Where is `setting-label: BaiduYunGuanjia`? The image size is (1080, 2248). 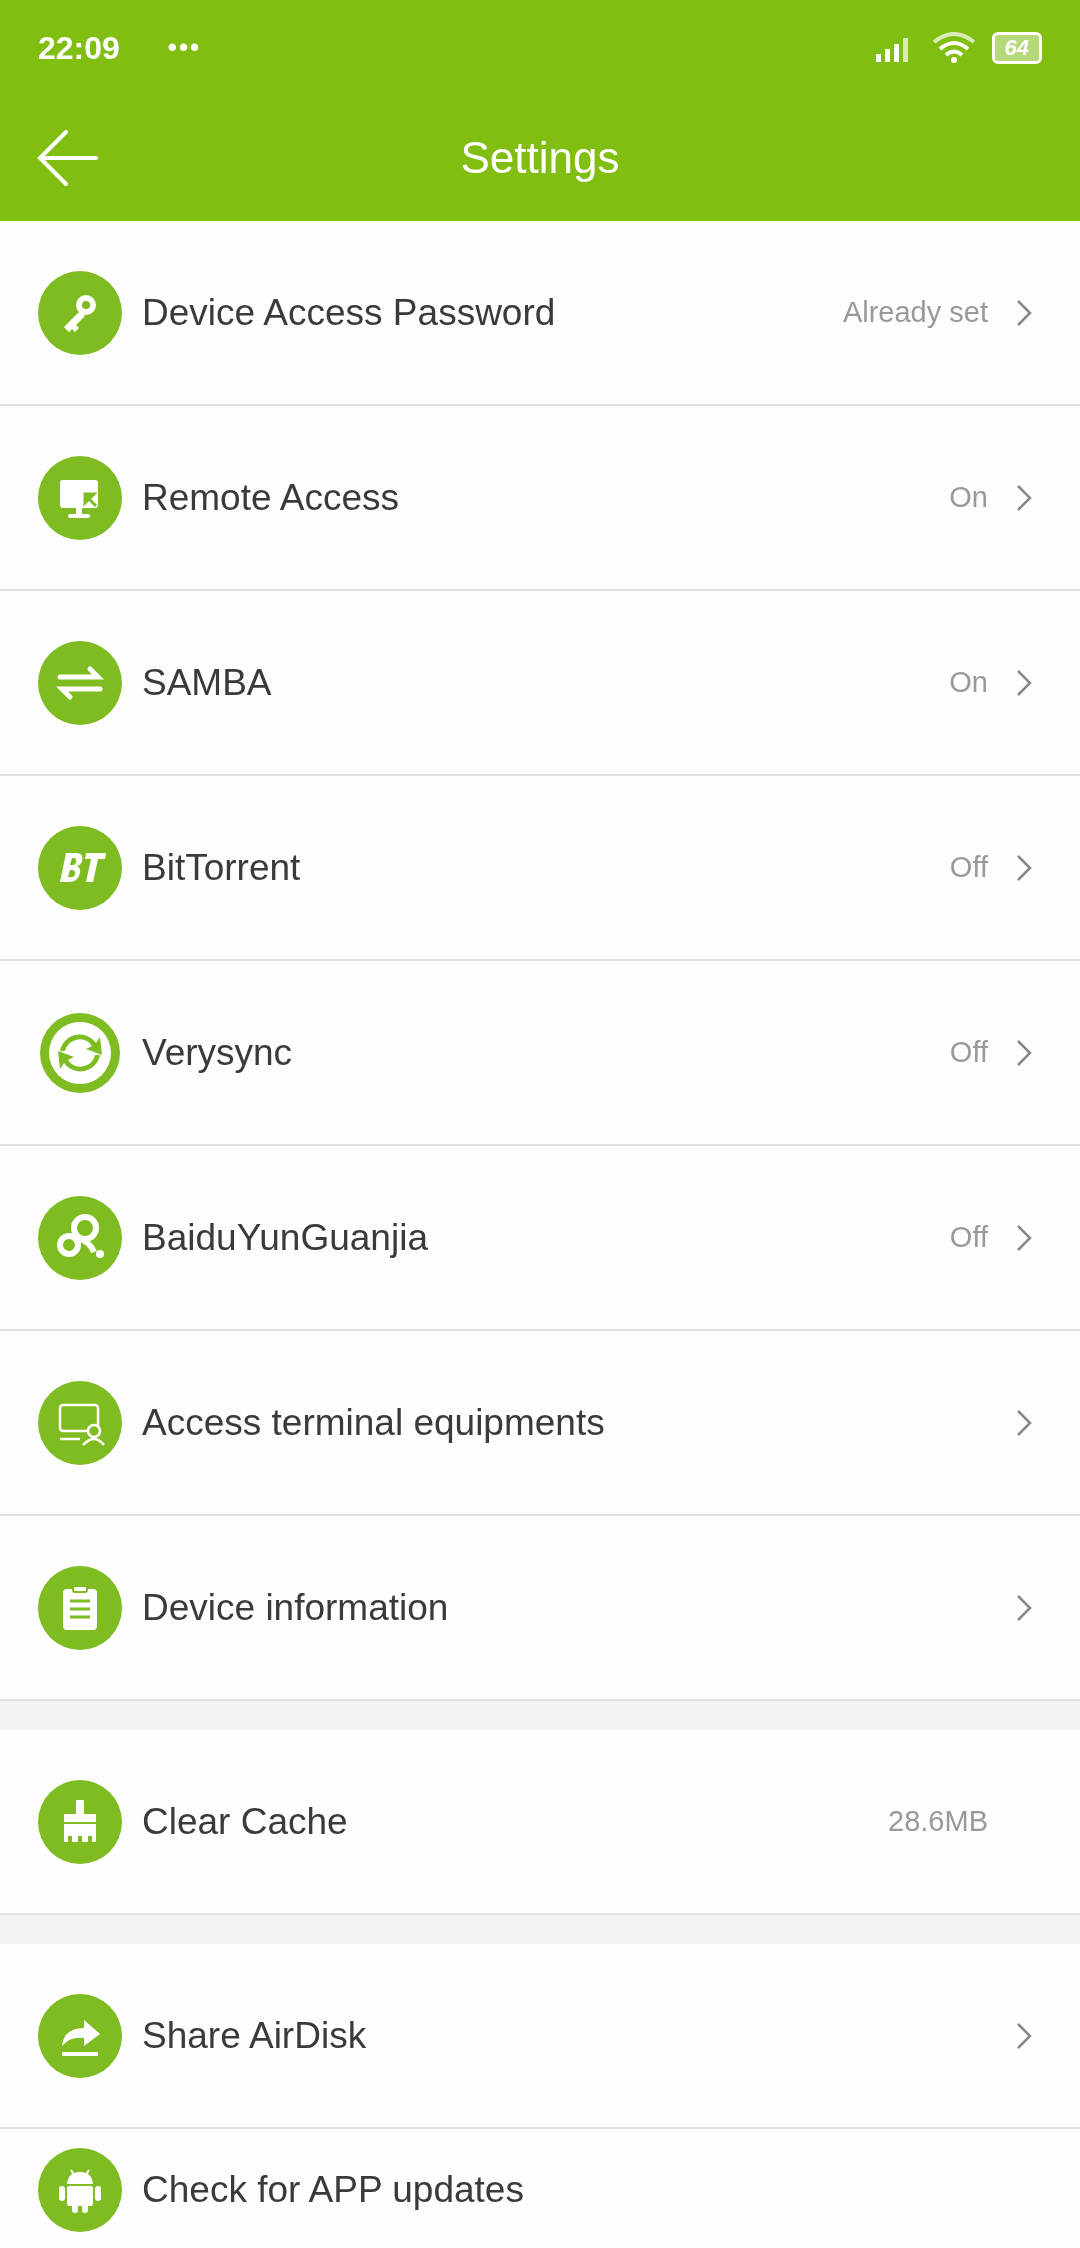 setting-label: BaiduYunGuanjia is located at coordinates (285, 1237).